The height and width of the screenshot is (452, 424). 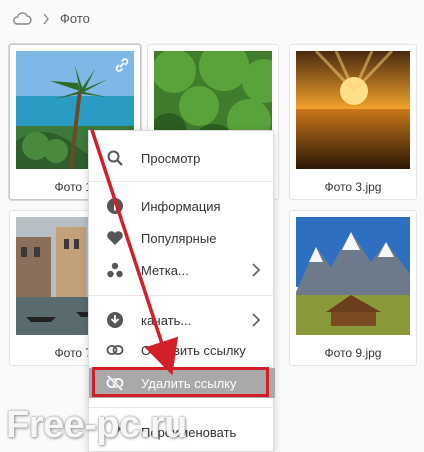 I want to click on photo-tile-9: Фото 9.jpg, so click(x=353, y=288).